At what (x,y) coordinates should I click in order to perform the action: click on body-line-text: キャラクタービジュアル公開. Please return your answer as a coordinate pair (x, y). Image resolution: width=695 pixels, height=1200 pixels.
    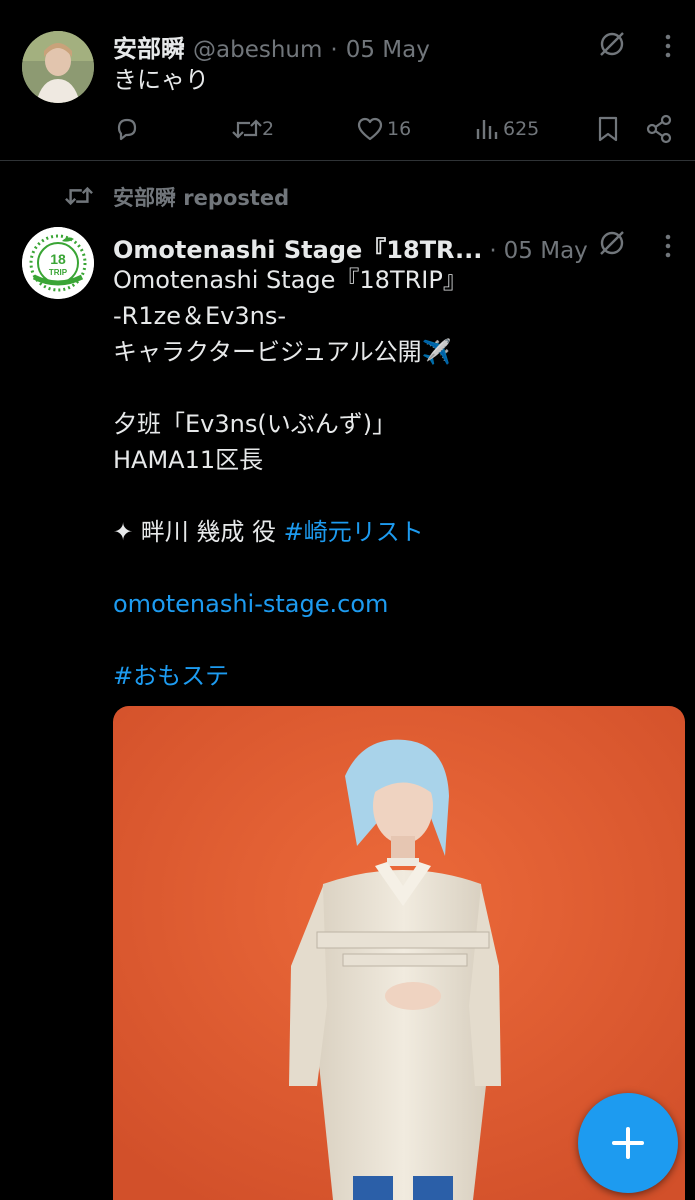
    Looking at the image, I should click on (267, 352).